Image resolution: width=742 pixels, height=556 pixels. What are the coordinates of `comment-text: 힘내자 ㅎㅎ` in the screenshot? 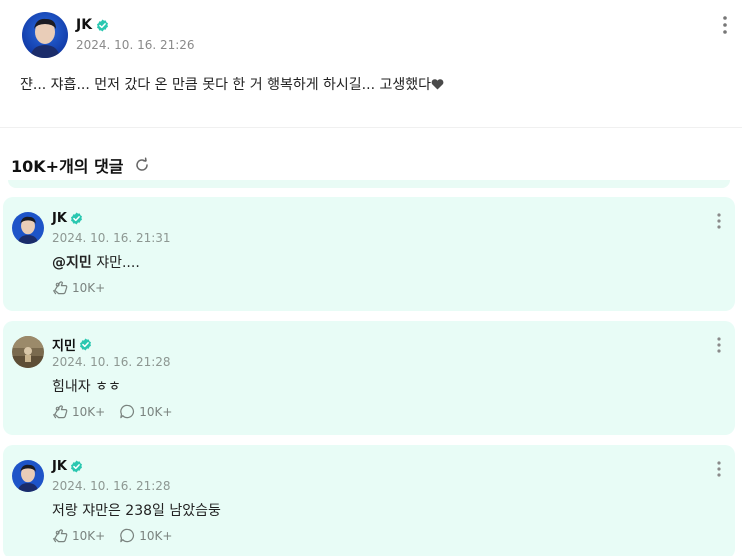 It's located at (86, 387).